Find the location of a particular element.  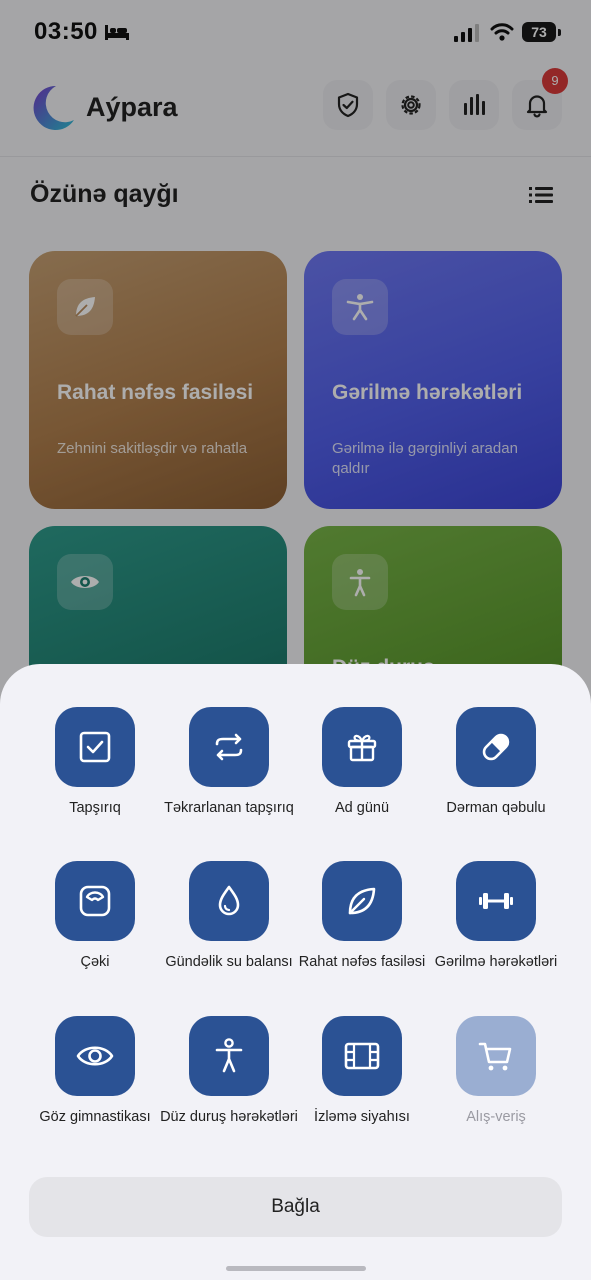

item-label: Göz gimnastikası is located at coordinates (95, 1117).